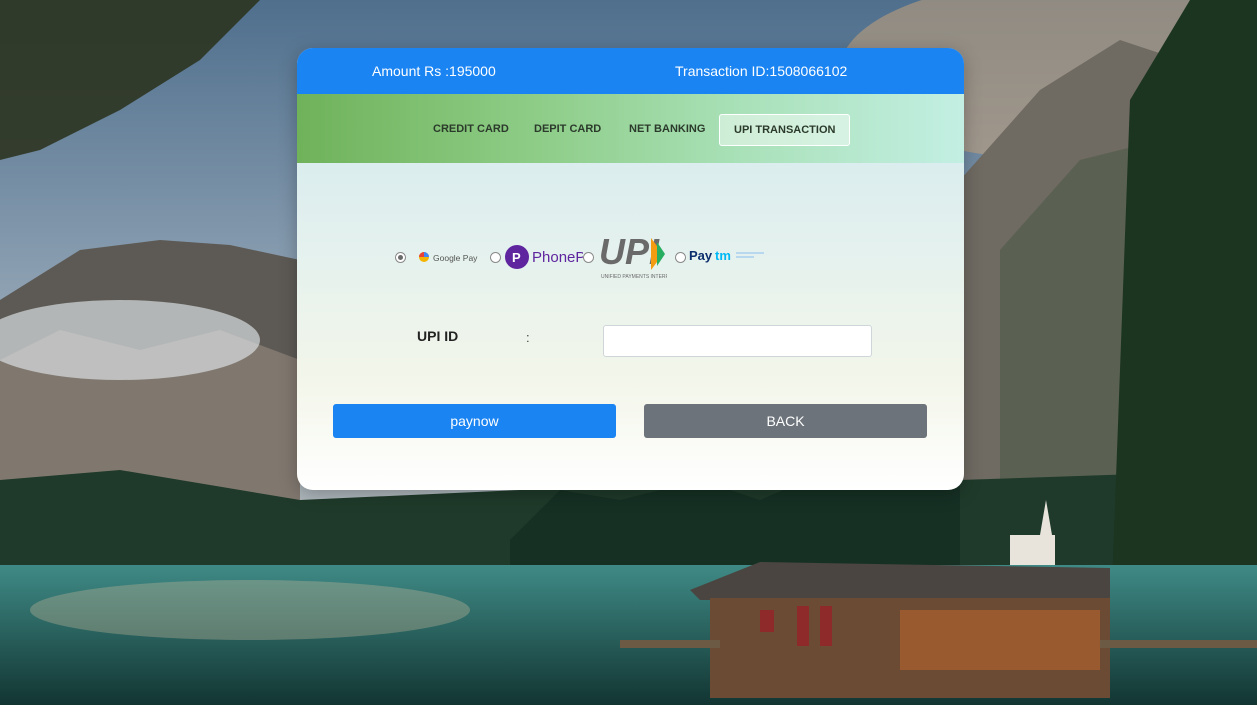 The height and width of the screenshot is (705, 1257). I want to click on radio-phonepe, so click(495, 257).